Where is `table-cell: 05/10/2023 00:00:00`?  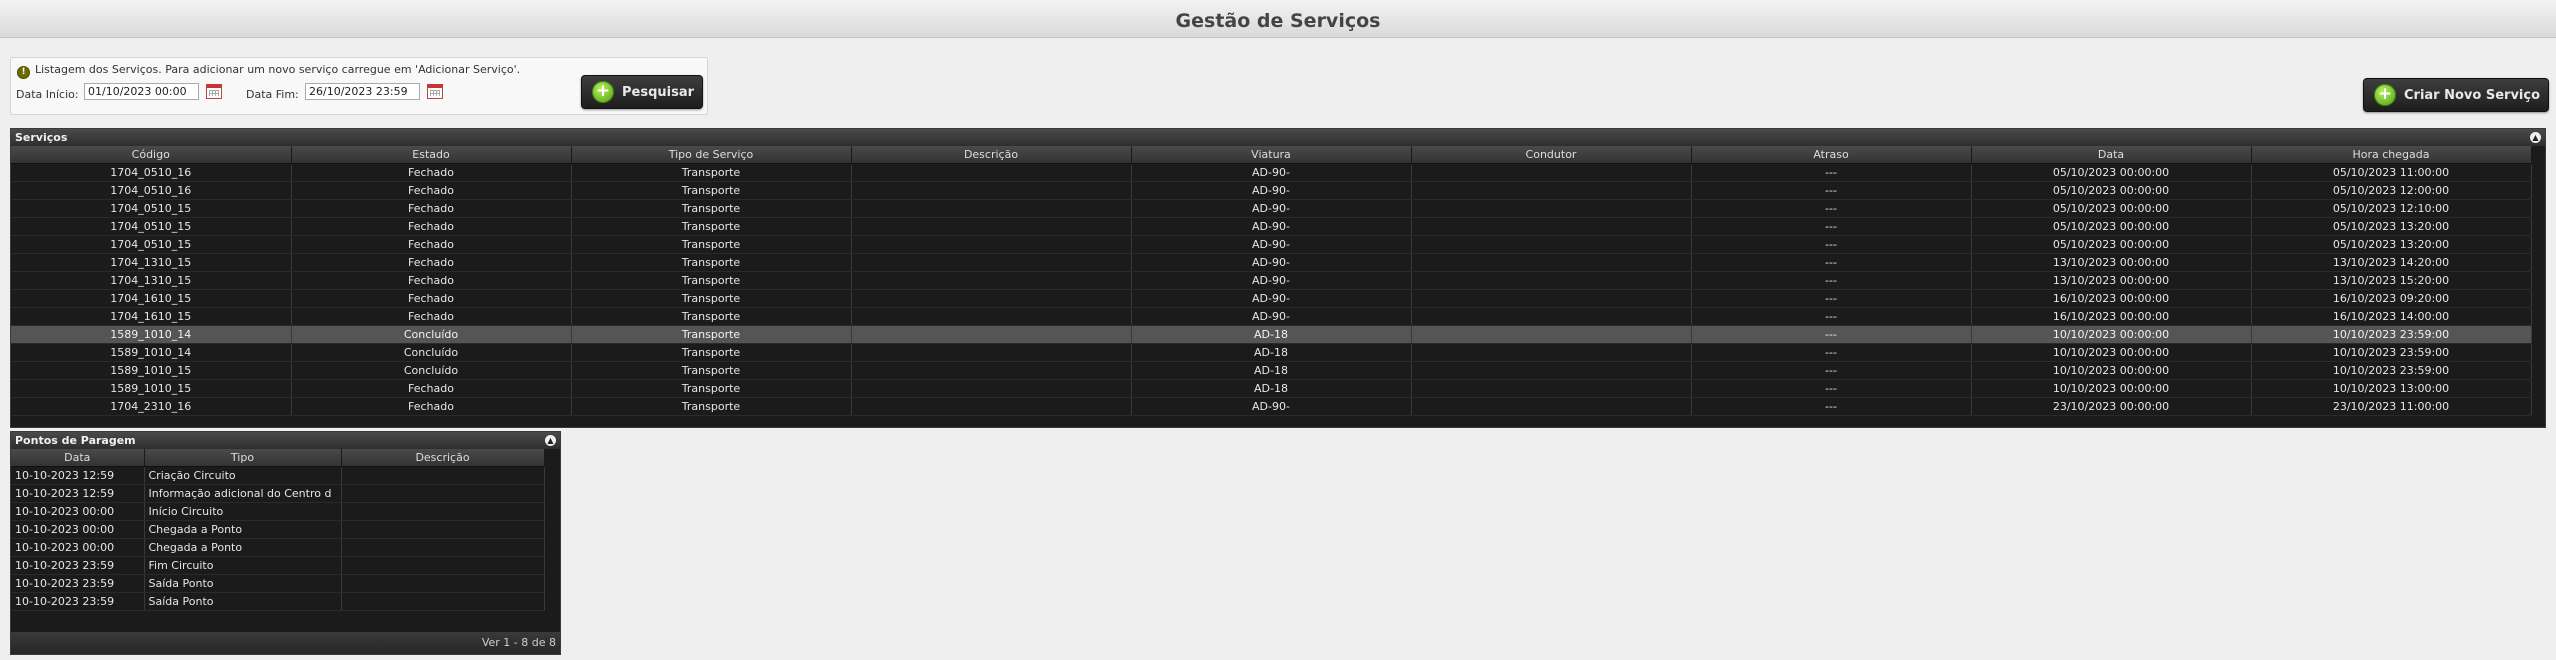 table-cell: 05/10/2023 00:00:00 is located at coordinates (2111, 208).